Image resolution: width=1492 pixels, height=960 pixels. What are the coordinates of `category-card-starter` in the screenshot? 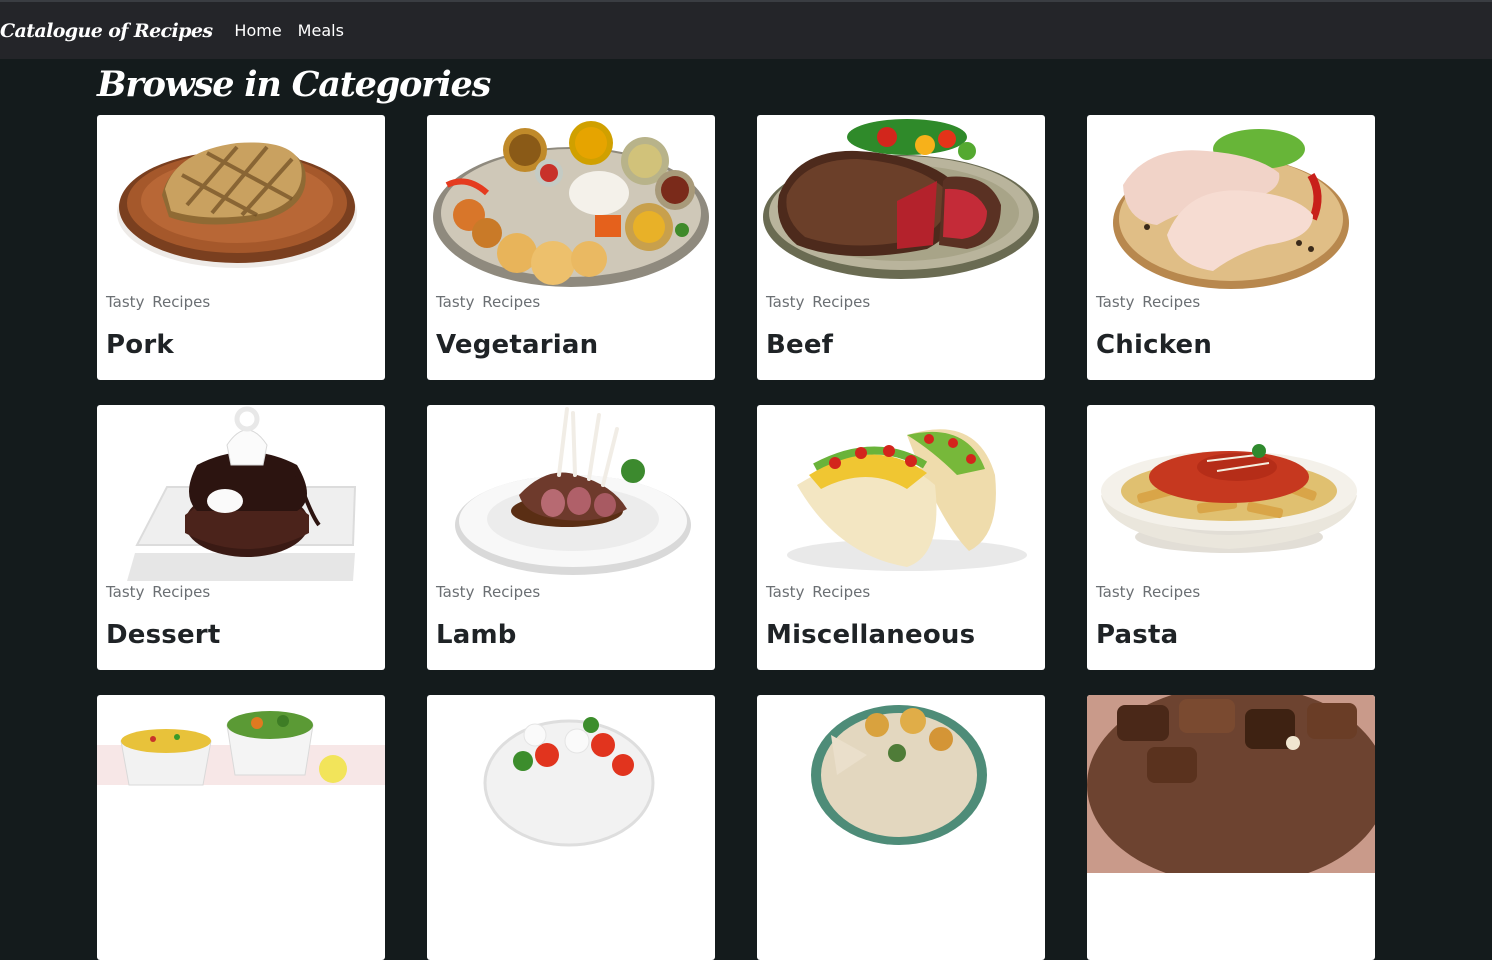 It's located at (571, 827).